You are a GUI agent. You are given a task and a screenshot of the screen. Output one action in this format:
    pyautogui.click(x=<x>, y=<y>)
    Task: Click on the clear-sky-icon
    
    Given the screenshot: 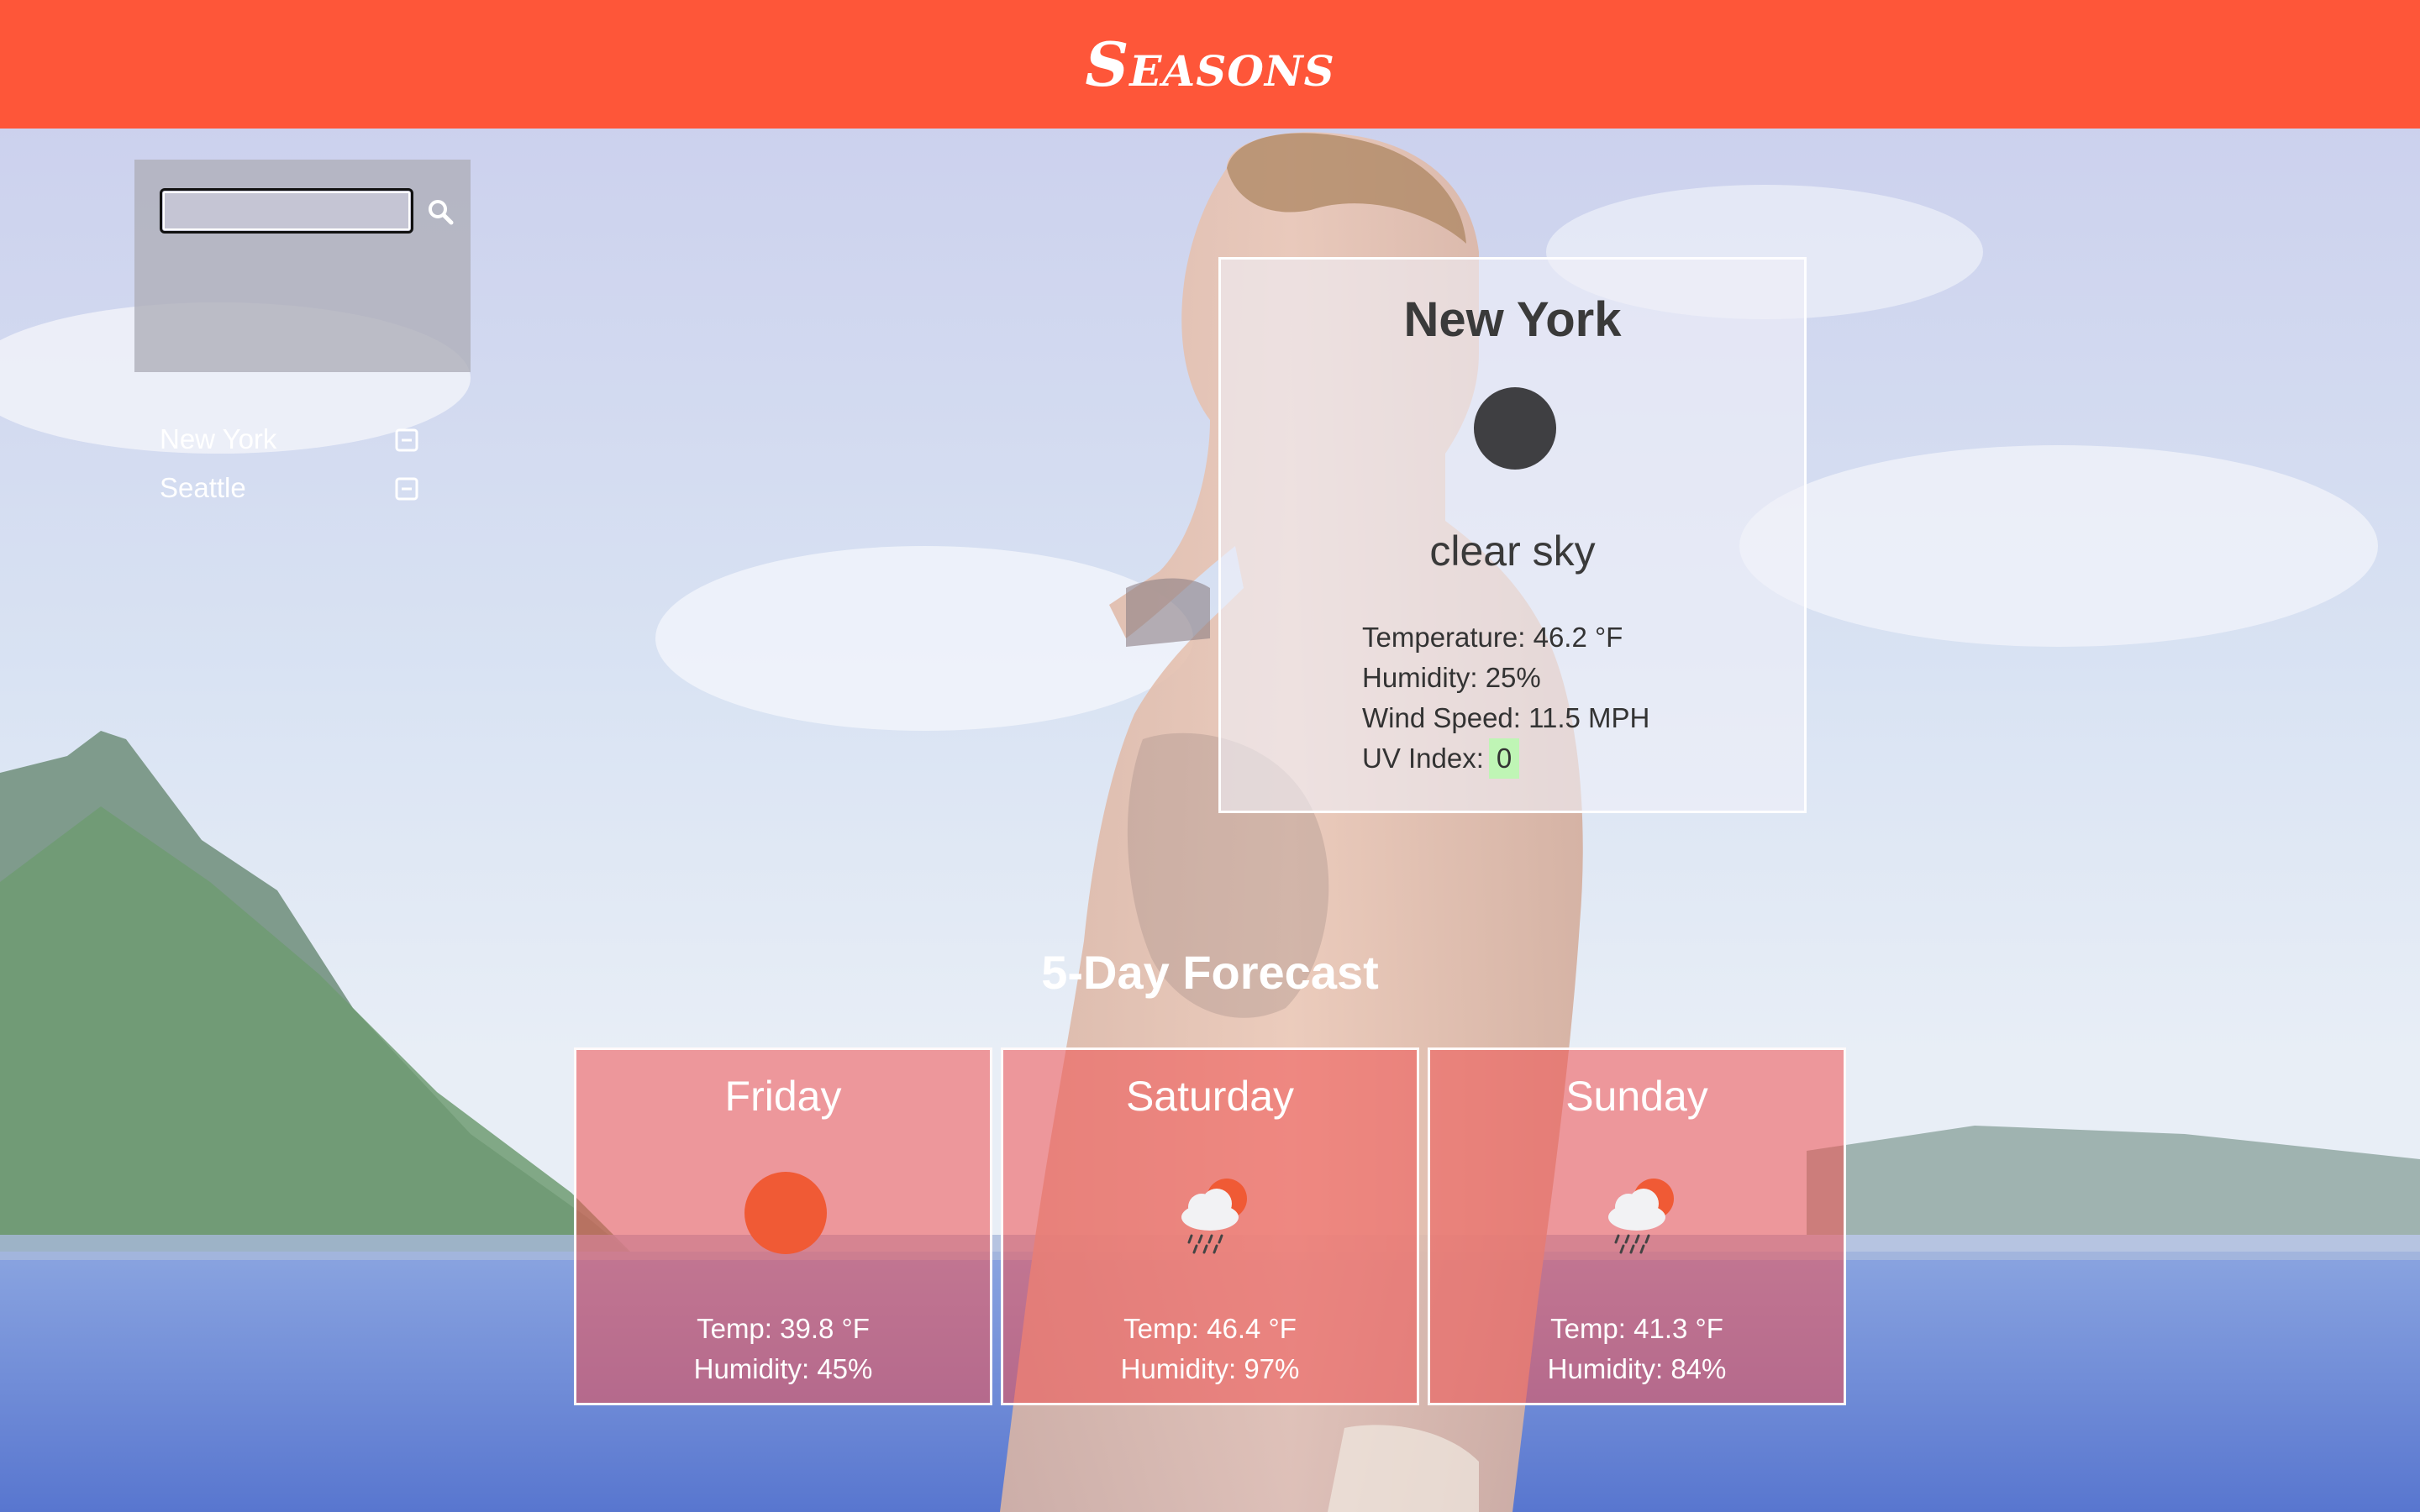 What is the action you would take?
    pyautogui.click(x=1515, y=428)
    